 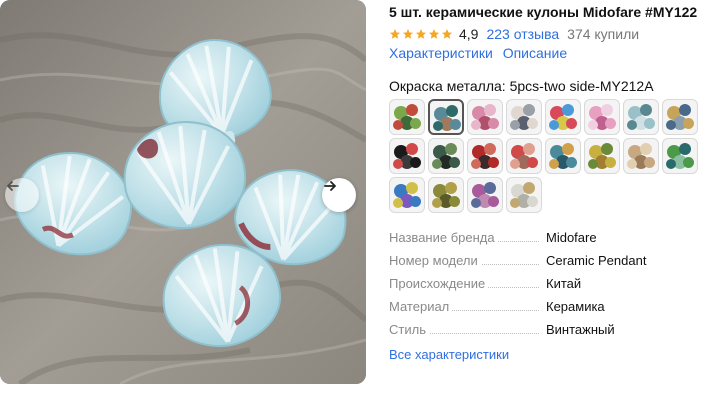 I want to click on spec-value: Midofare, so click(x=571, y=237).